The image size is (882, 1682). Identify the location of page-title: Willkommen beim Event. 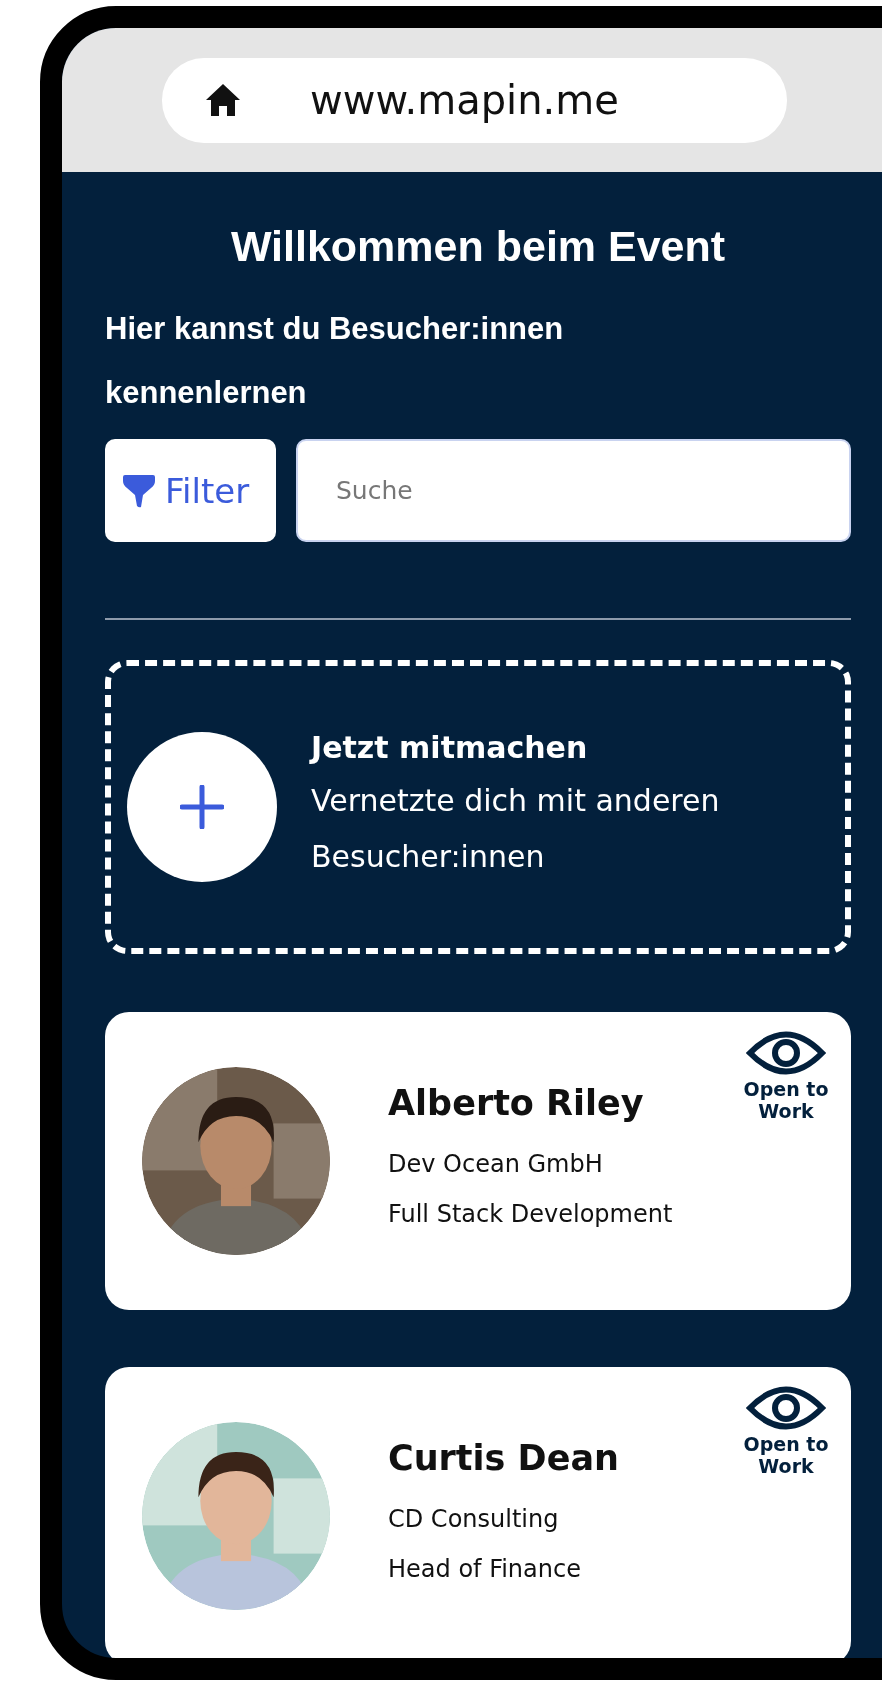
(478, 246).